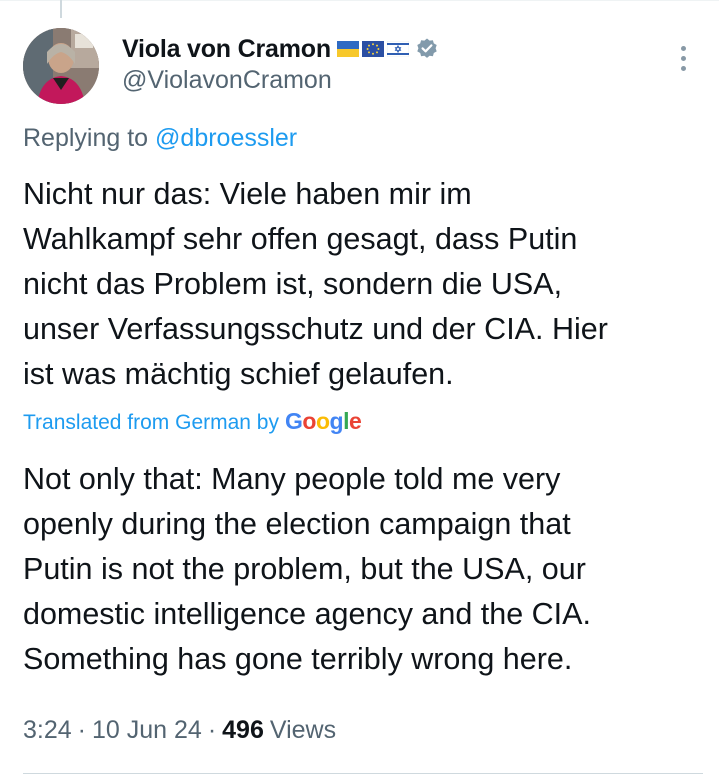  Describe the element at coordinates (359, 0) in the screenshot. I see `top-divider` at that location.